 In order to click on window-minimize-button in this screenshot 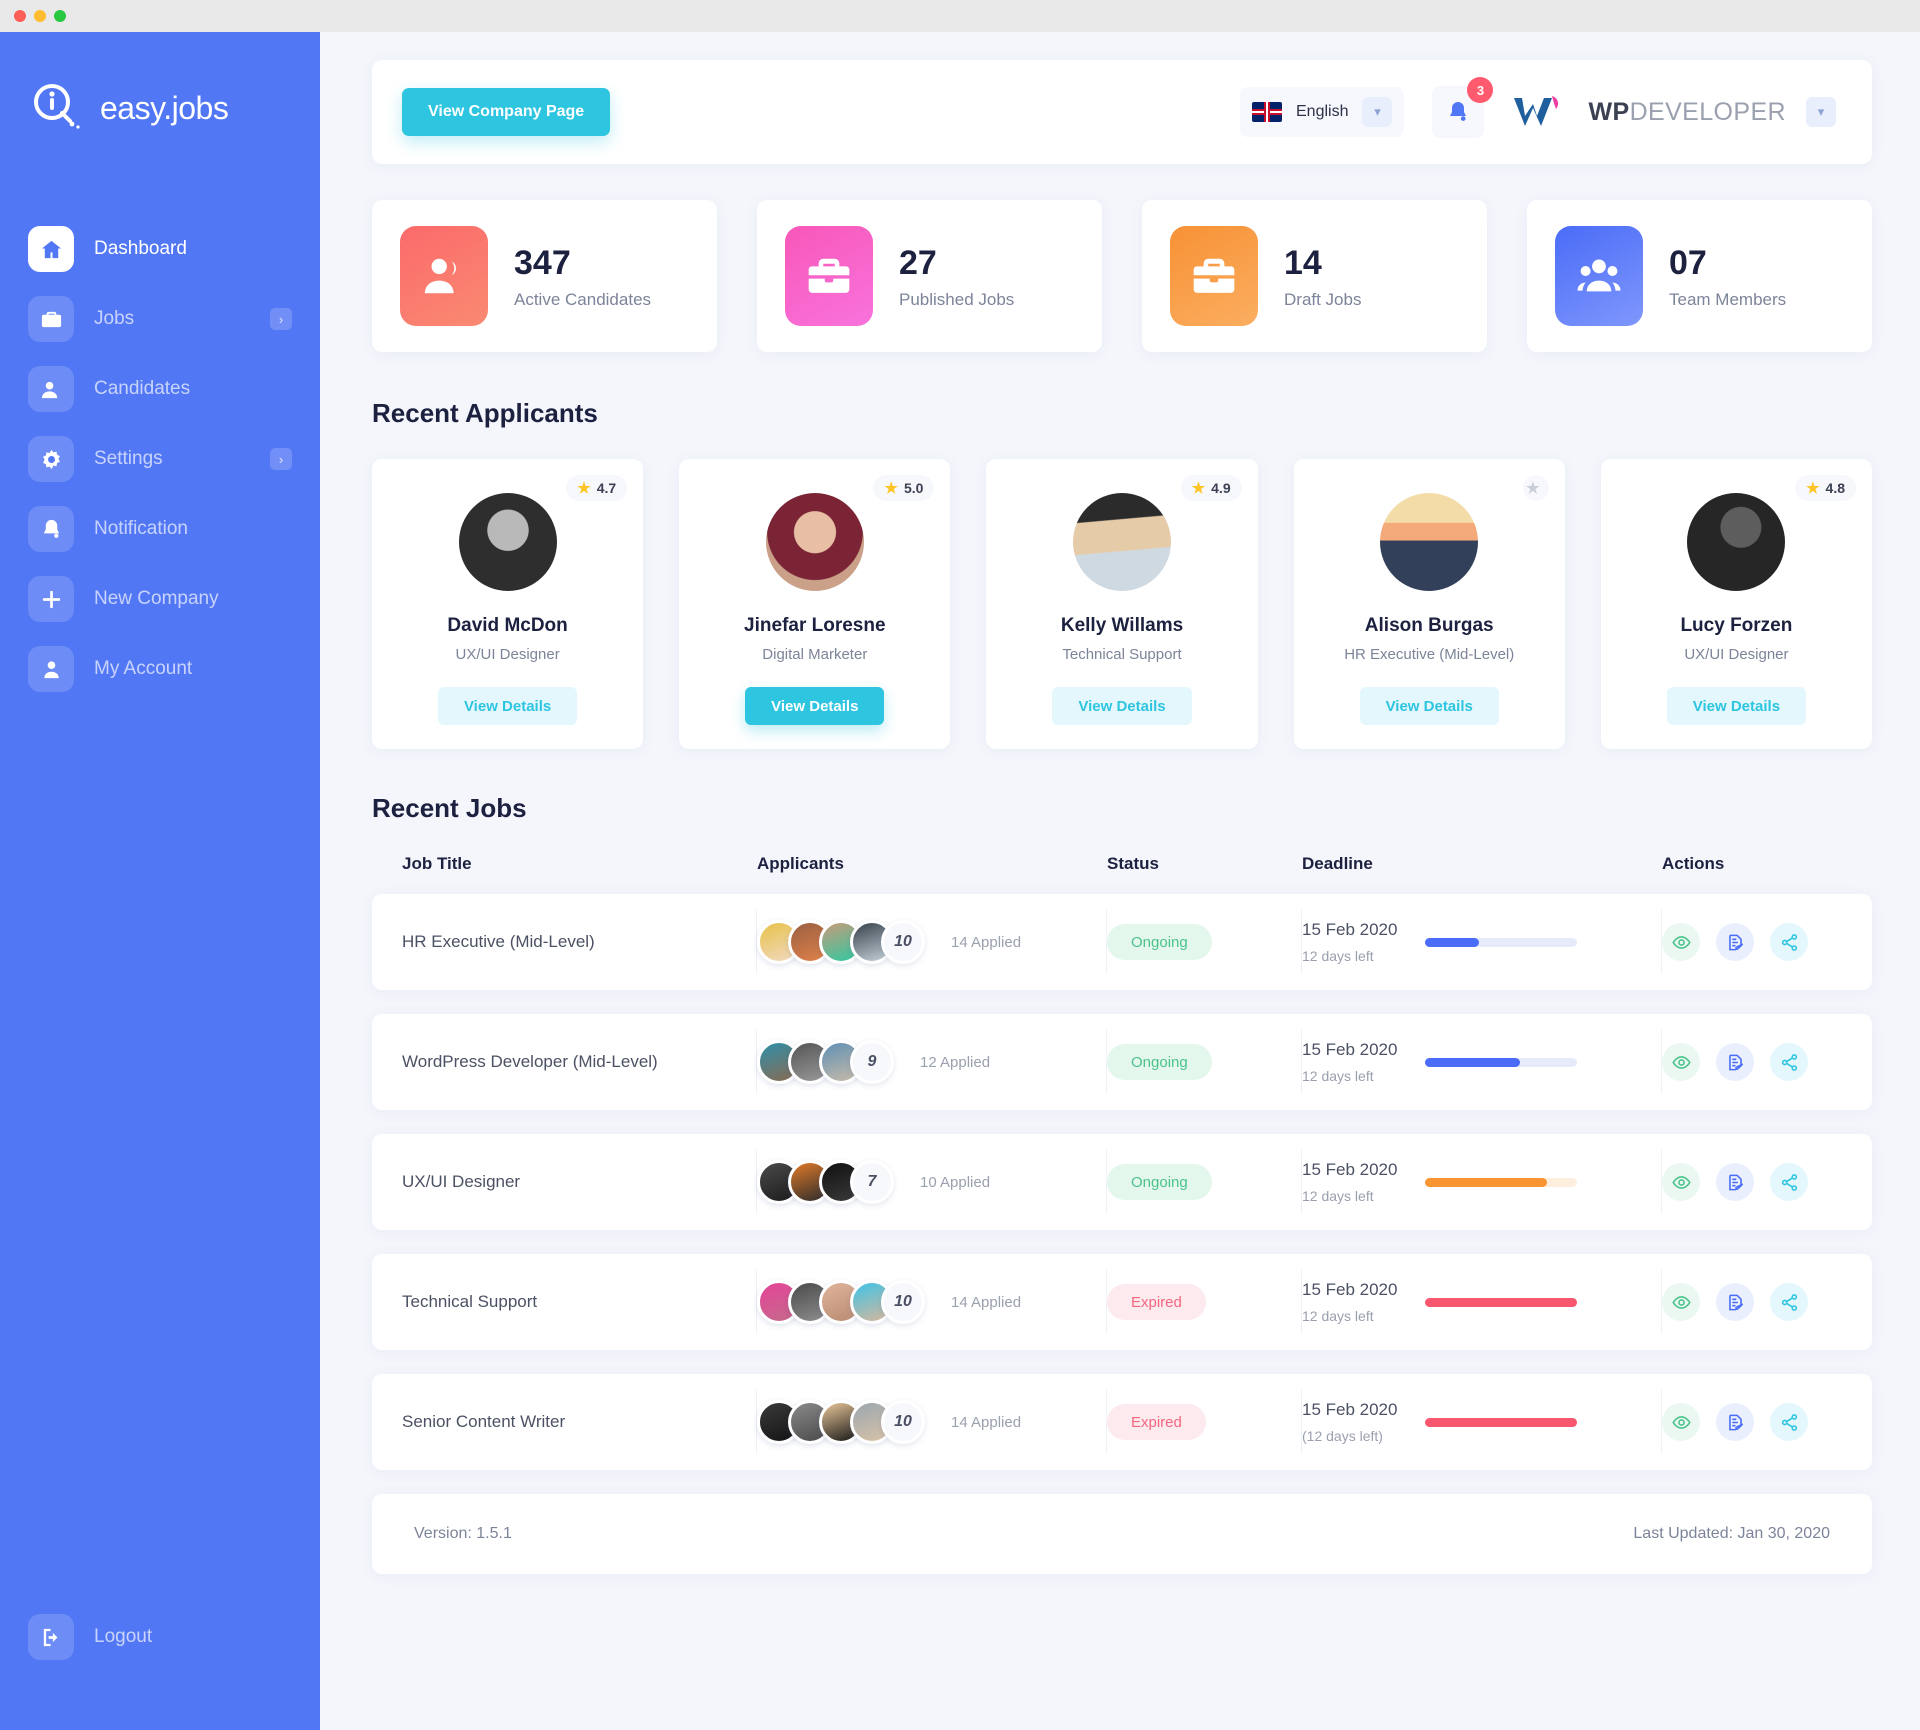, I will do `click(40, 16)`.